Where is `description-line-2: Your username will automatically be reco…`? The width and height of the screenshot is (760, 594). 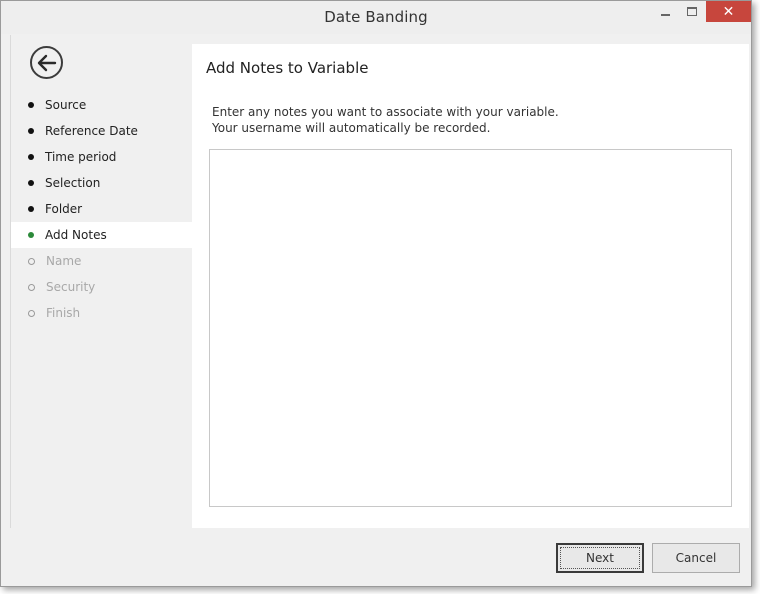
description-line-2: Your username will automatically be reco… is located at coordinates (351, 128).